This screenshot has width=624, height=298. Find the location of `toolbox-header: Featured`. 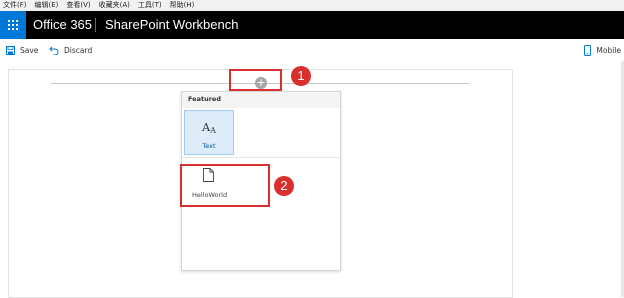

toolbox-header: Featured is located at coordinates (261, 100).